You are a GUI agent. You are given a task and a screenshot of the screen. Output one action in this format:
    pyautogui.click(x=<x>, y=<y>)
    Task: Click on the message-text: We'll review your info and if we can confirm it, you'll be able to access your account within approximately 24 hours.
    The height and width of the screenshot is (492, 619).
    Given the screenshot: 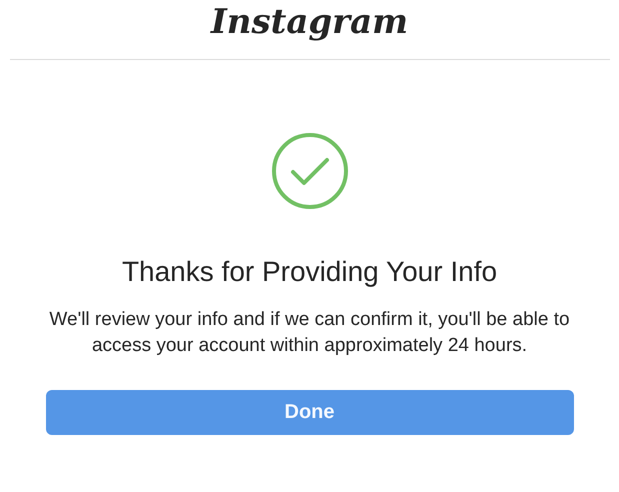 What is the action you would take?
    pyautogui.click(x=309, y=333)
    